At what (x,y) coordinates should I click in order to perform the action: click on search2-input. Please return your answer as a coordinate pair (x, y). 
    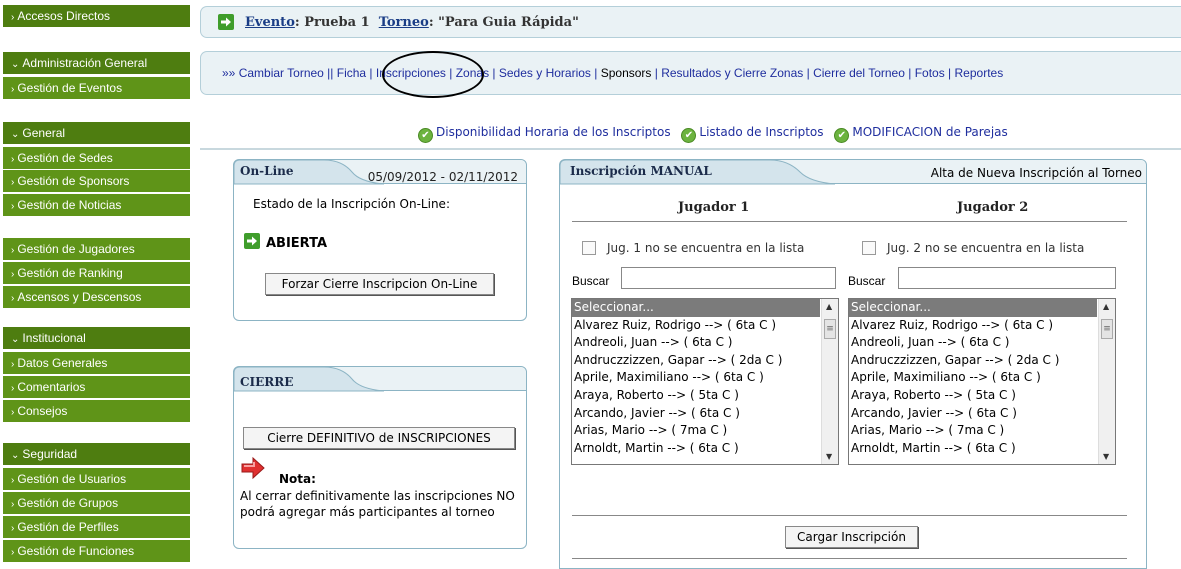
    Looking at the image, I should click on (1007, 278).